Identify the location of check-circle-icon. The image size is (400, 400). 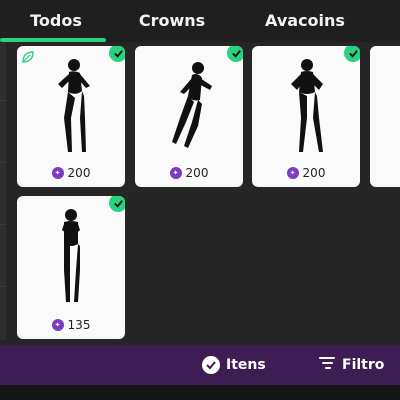
(211, 365).